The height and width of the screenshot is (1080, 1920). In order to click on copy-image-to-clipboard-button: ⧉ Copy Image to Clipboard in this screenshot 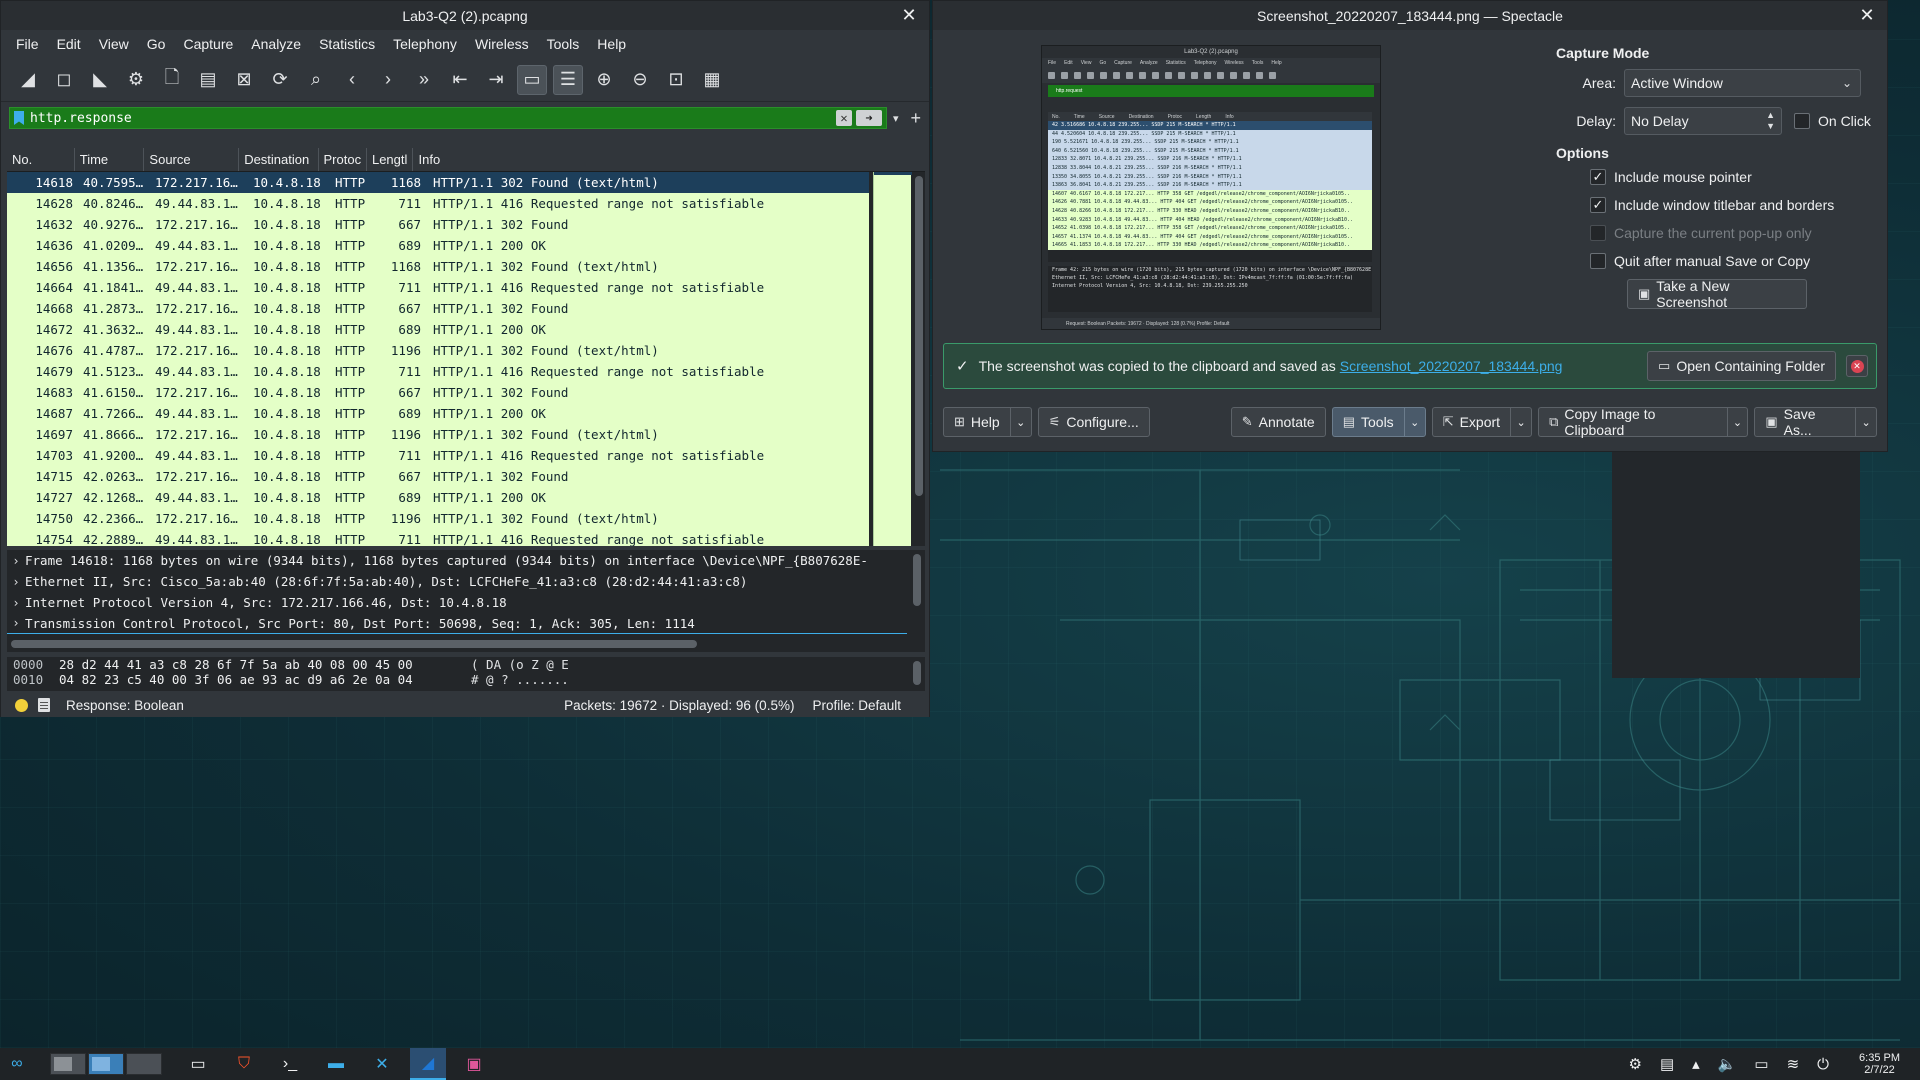, I will do `click(1632, 422)`.